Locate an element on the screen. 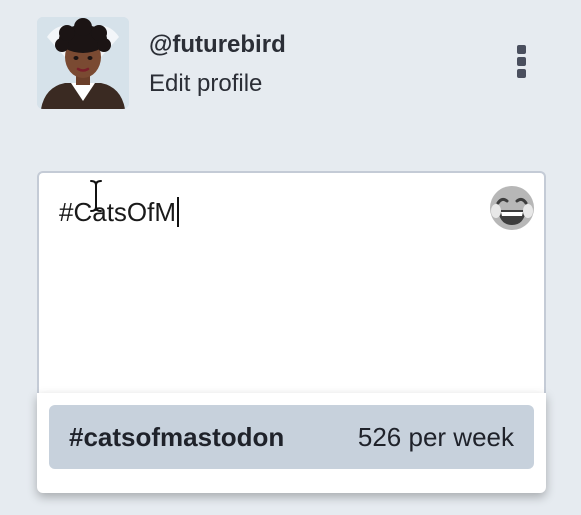  compose-text-line: #CatsOfM is located at coordinates (119, 212).